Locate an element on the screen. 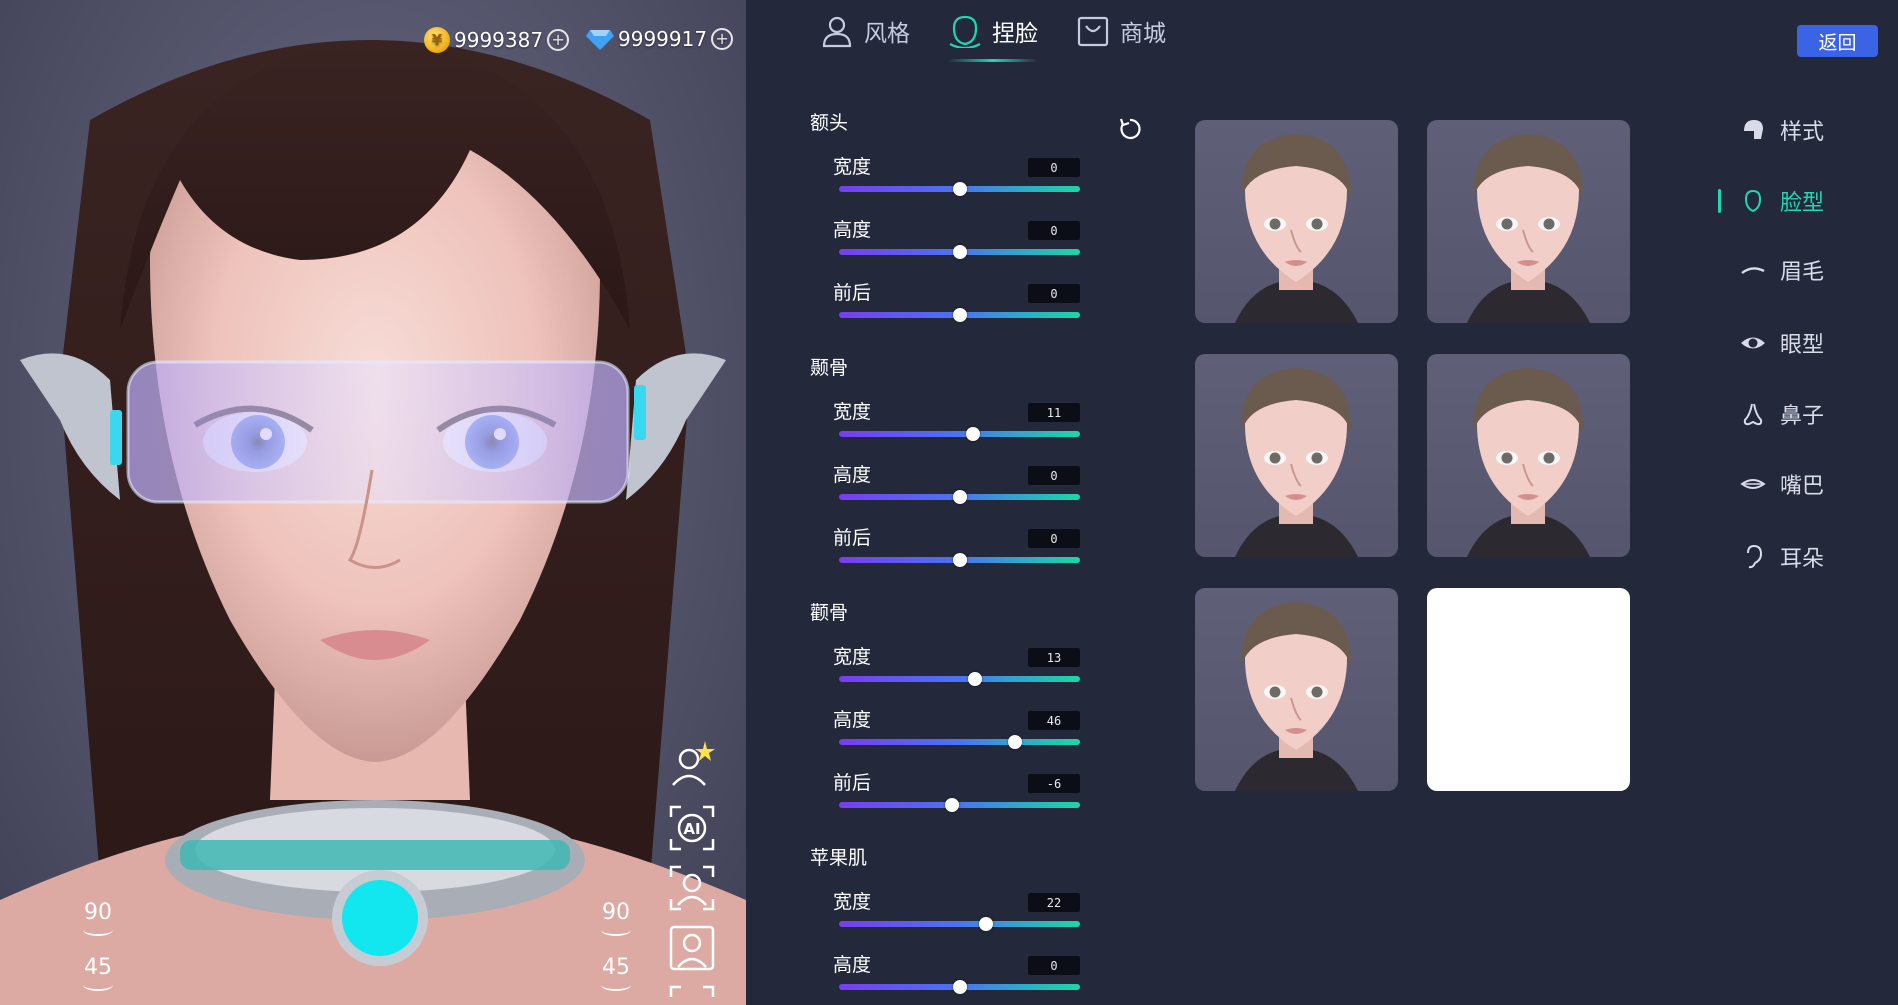  nose-icon is located at coordinates (1753, 414).